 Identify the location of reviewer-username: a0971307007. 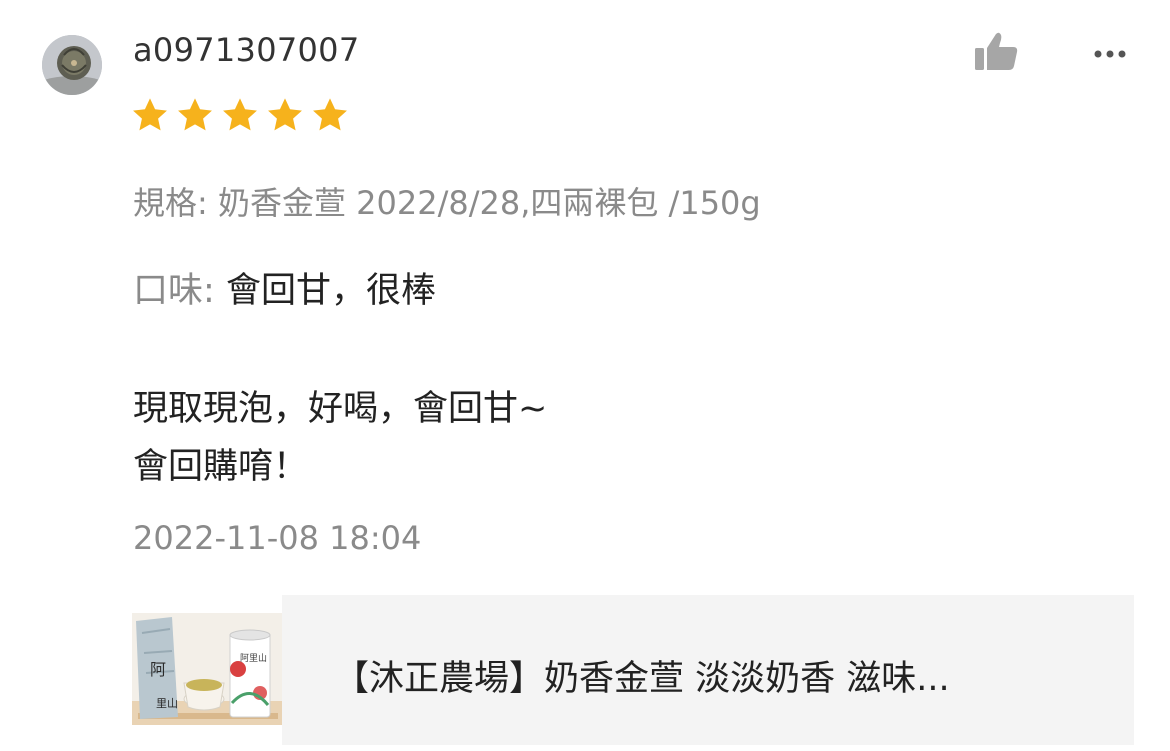
(246, 50).